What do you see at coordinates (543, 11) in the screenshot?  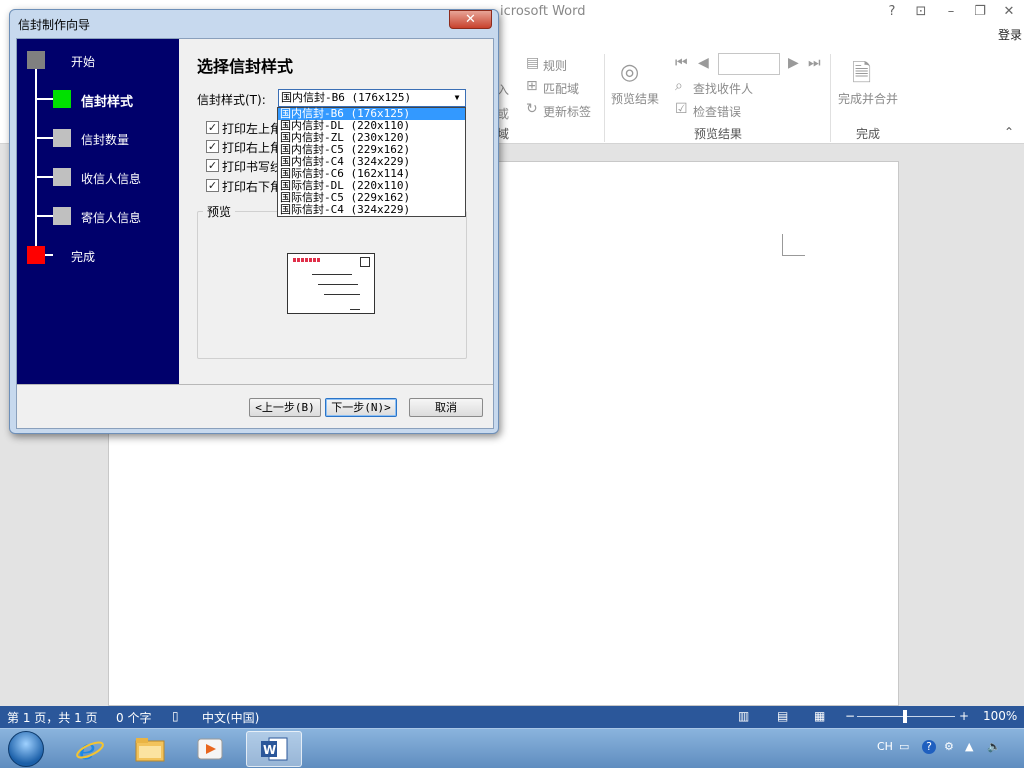 I see `word-window-title: icrosoft Word` at bounding box center [543, 11].